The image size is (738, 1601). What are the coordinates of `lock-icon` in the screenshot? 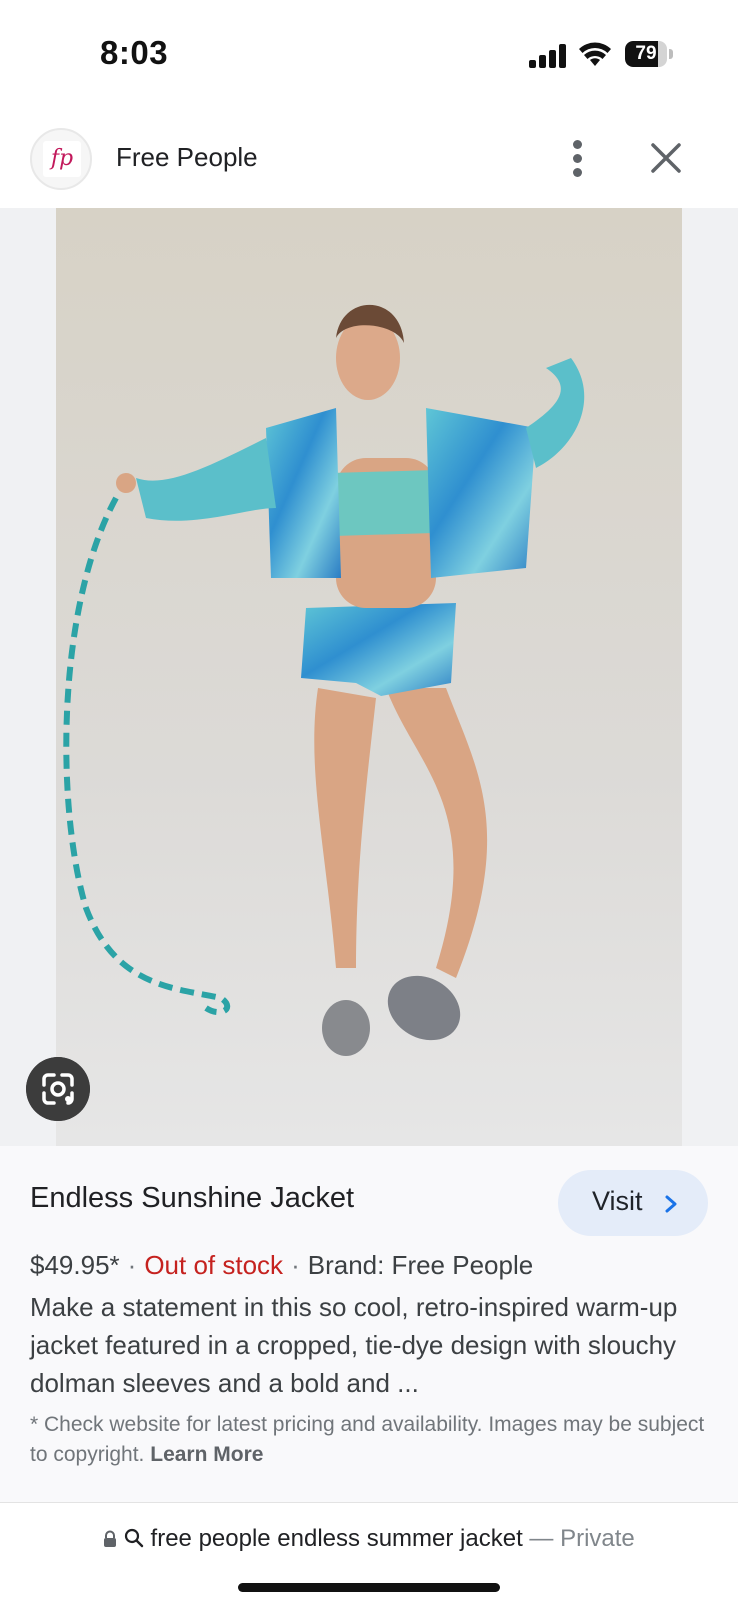 It's located at (110, 1538).